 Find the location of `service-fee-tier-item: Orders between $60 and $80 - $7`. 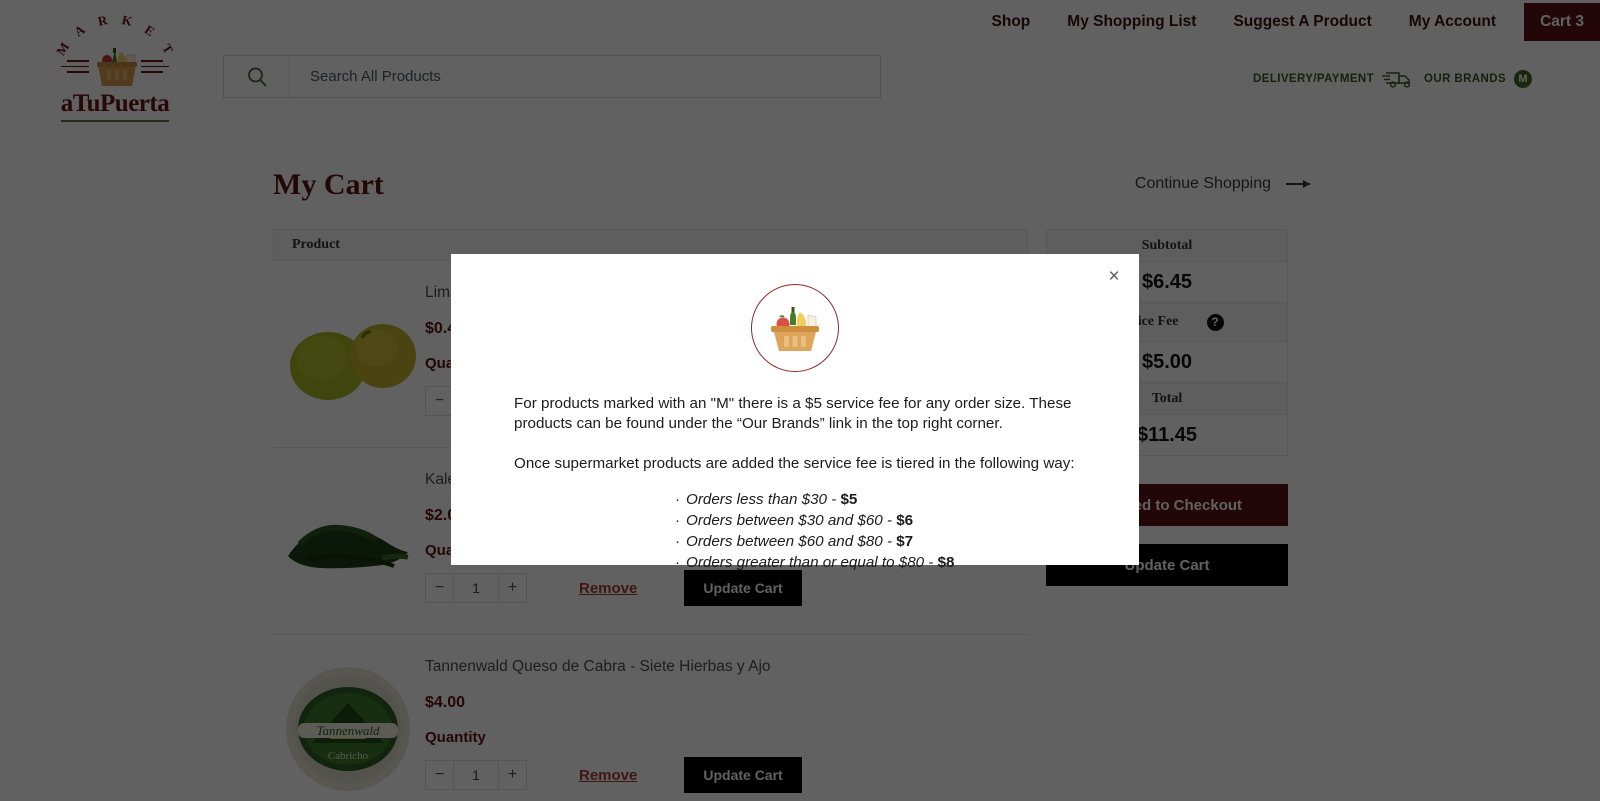

service-fee-tier-item: Orders between $60 and $80 - $7 is located at coordinates (795, 542).